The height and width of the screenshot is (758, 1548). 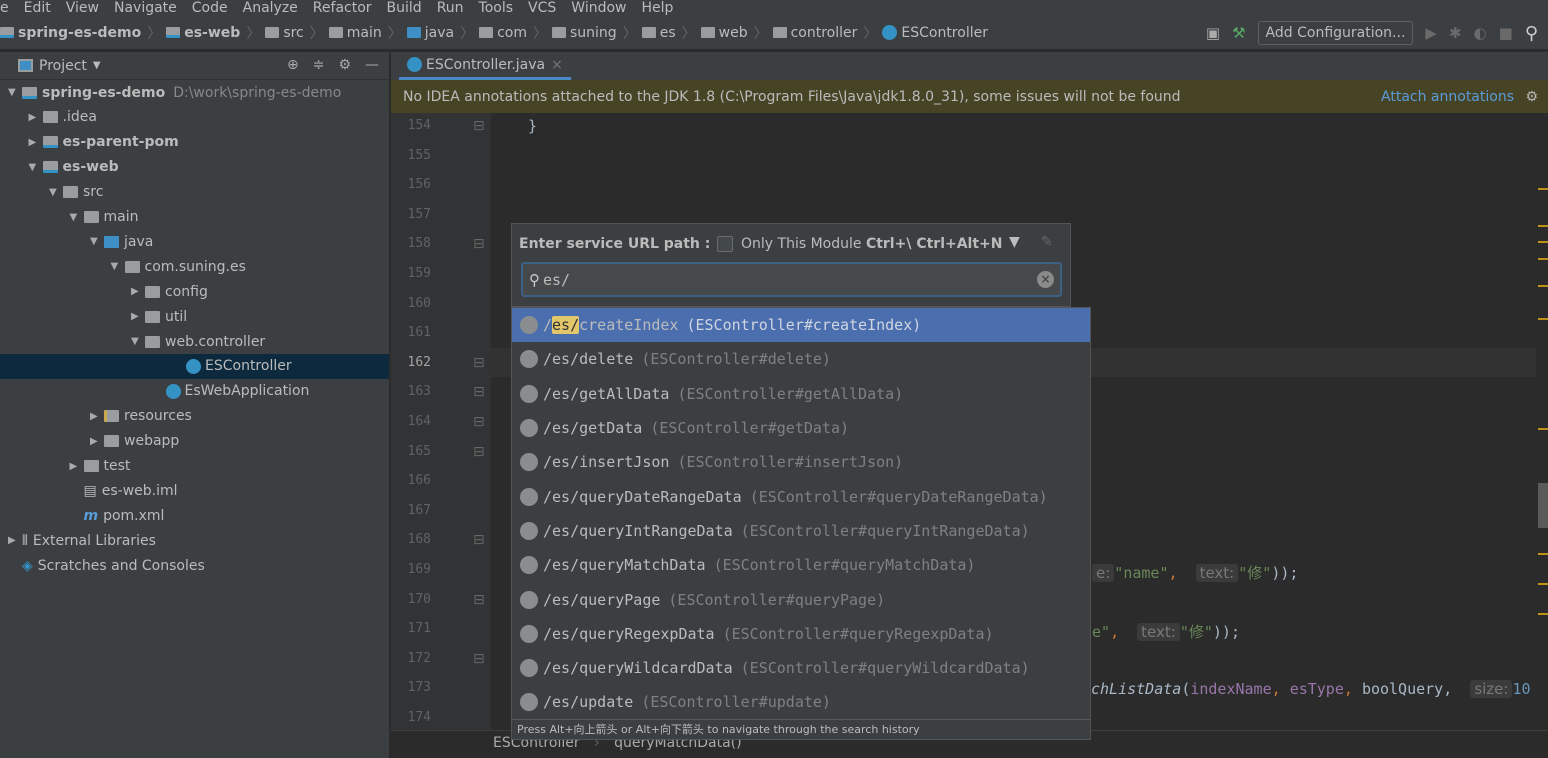 I want to click on menu-tools: Tools, so click(x=496, y=8).